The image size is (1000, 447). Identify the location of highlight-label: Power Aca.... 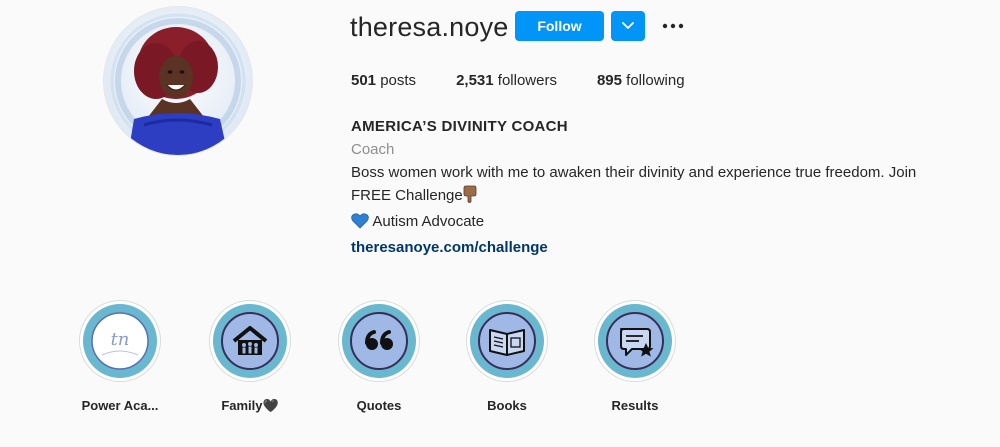
(120, 405).